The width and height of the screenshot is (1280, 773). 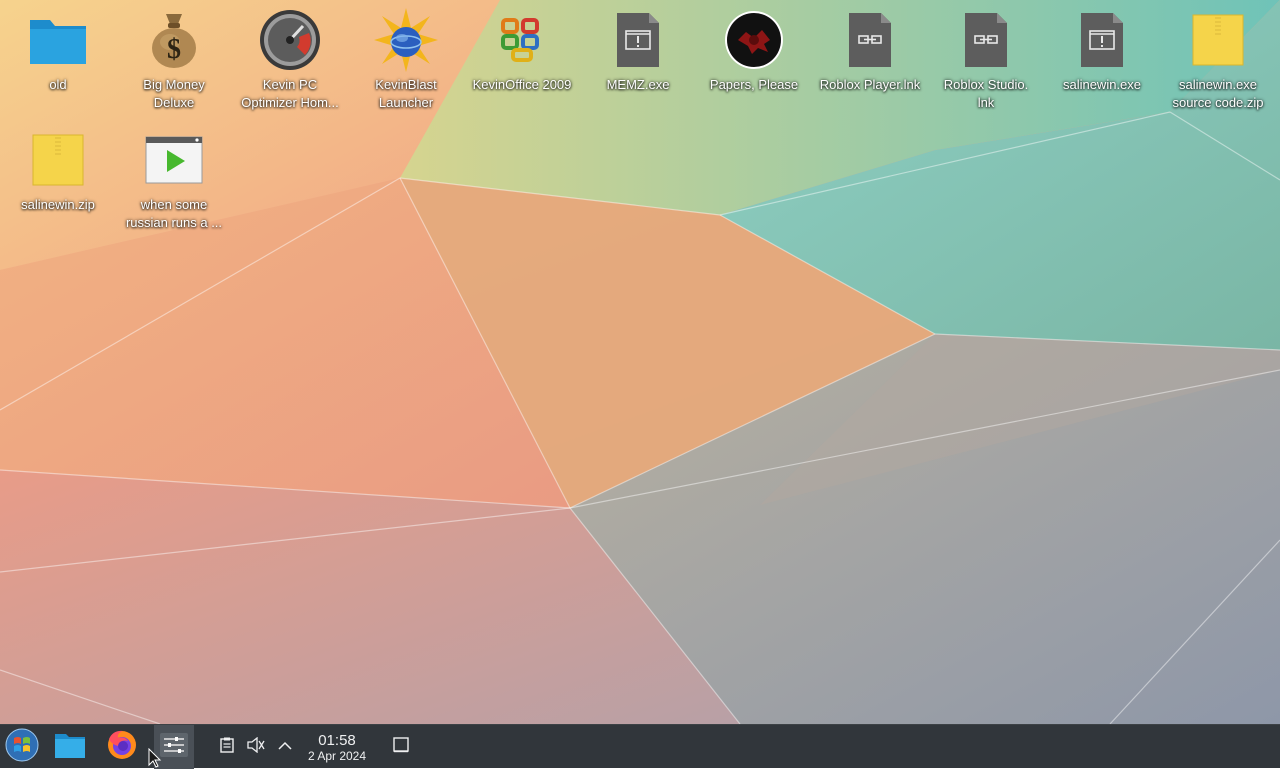 I want to click on icon-label: KevinOffice 2009, so click(x=522, y=84).